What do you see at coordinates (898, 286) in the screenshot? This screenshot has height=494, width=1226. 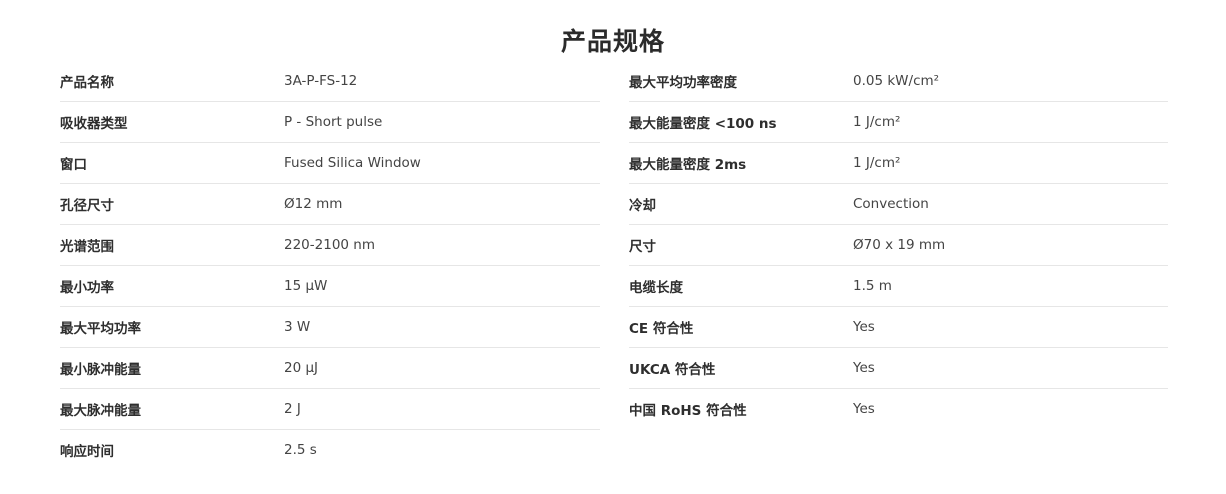 I see `spec-row: 电缆长度 1.5 m` at bounding box center [898, 286].